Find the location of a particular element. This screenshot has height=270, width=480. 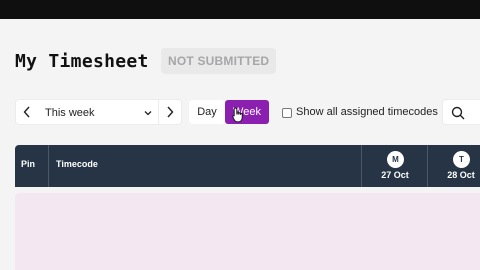

previous-period-button is located at coordinates (27, 112).